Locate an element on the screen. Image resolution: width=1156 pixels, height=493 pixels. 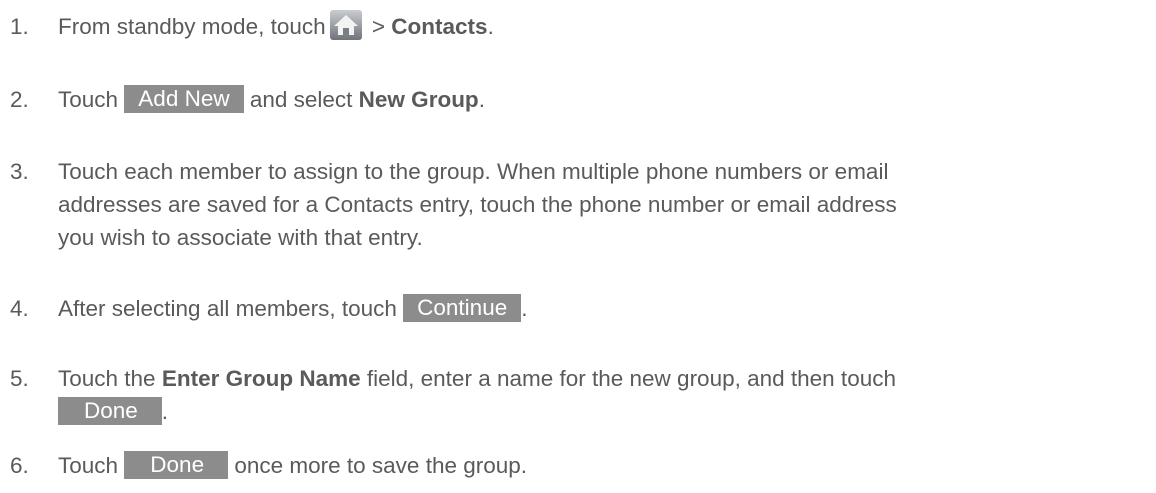
step-text-line: you wish to associate with that entry. is located at coordinates (240, 237).